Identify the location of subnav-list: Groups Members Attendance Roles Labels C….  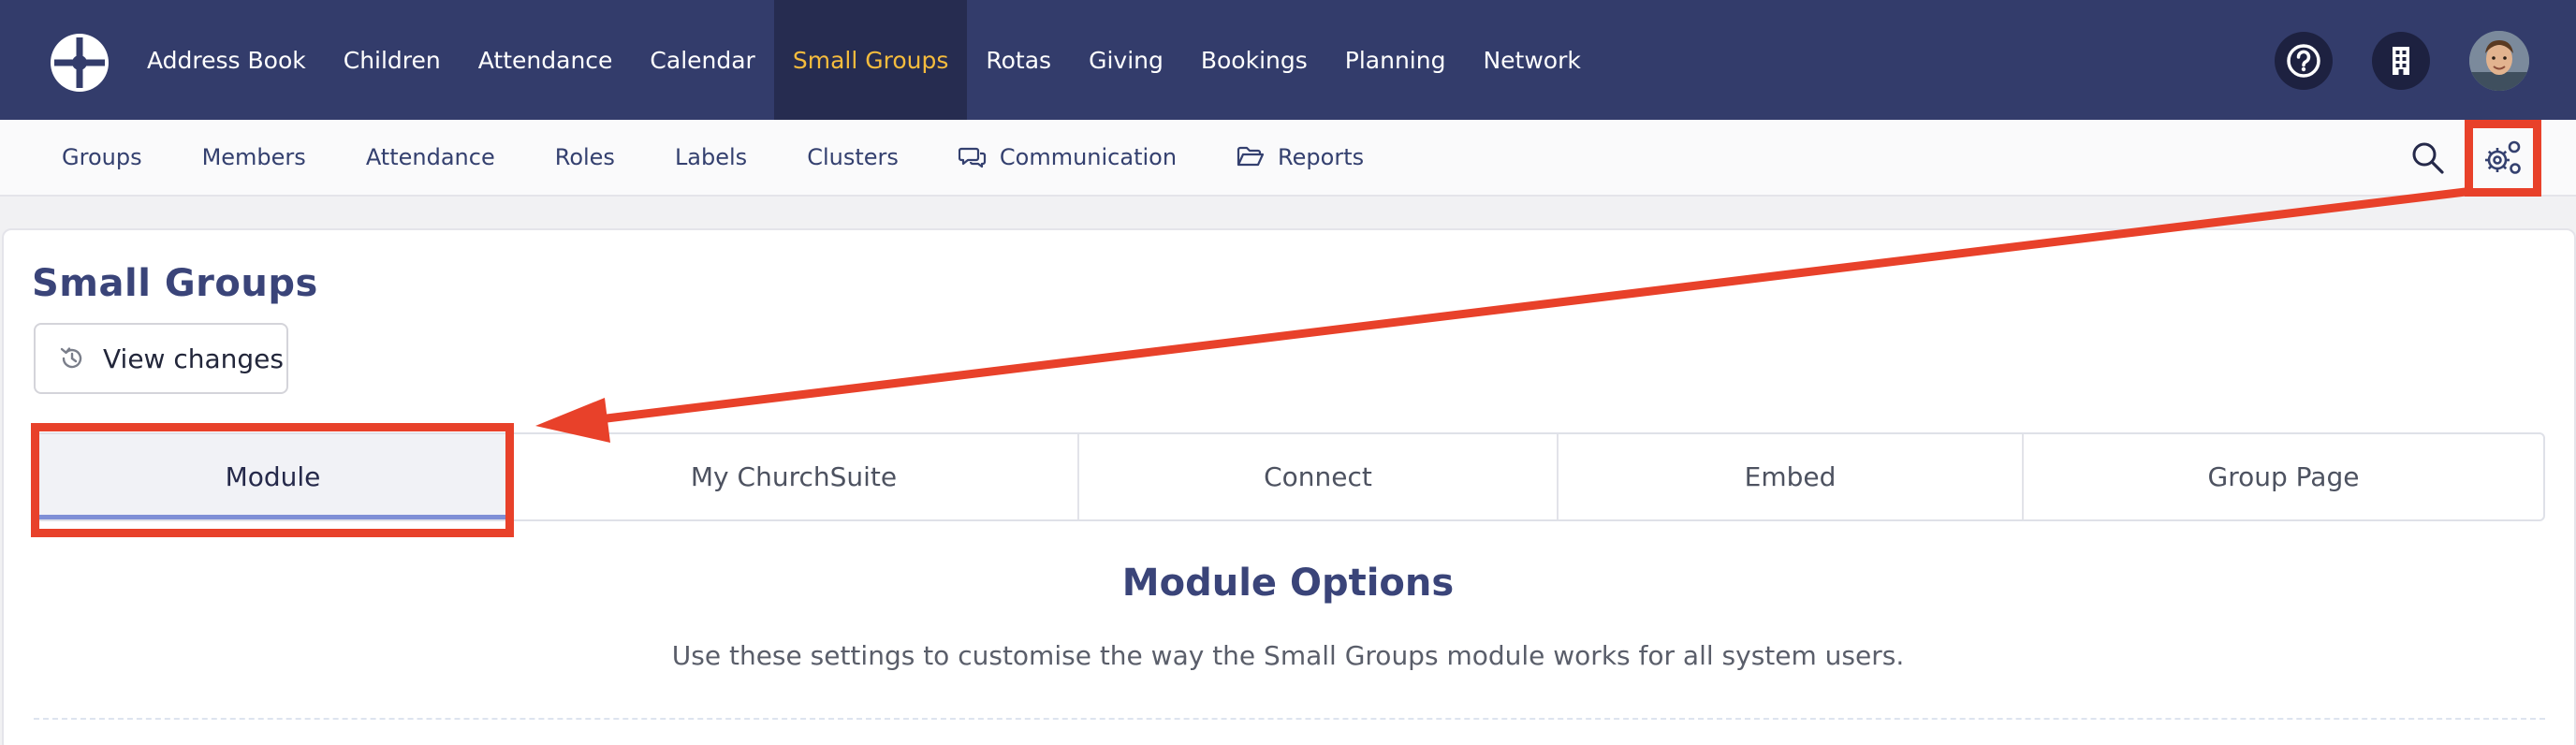
(713, 157).